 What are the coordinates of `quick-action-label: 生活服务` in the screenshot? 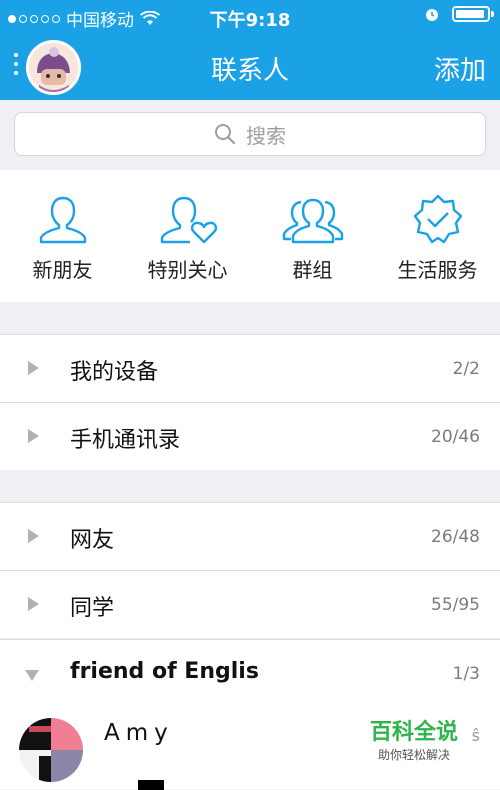 It's located at (437, 270).